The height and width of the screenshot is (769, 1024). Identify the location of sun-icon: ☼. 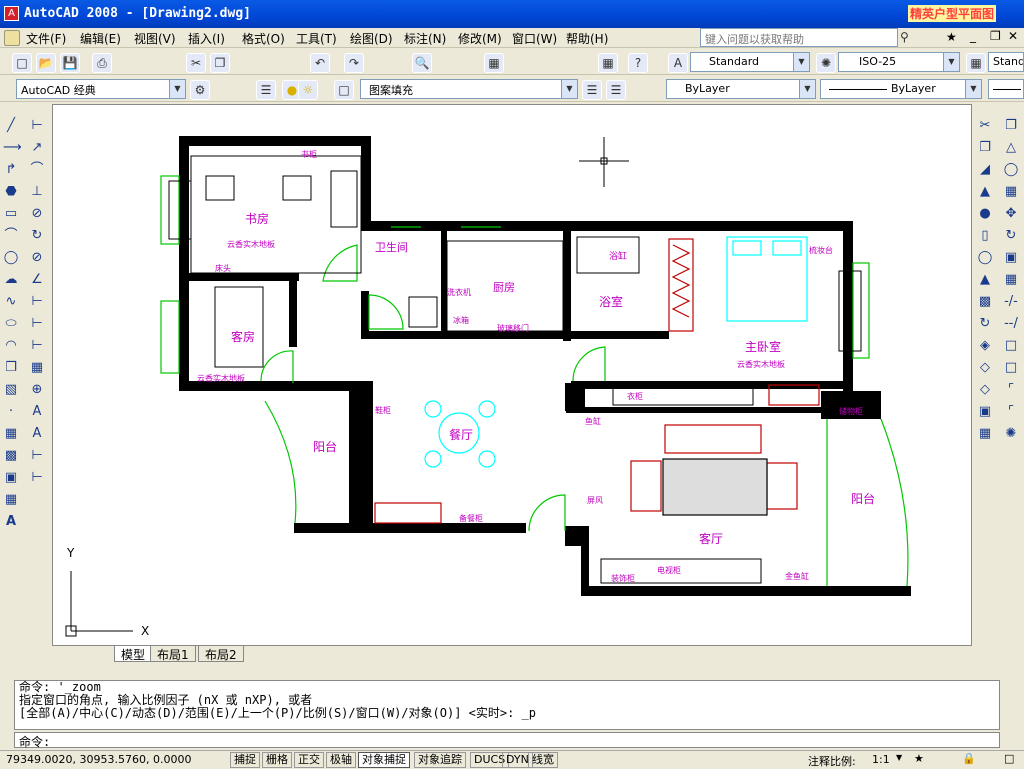
(308, 90).